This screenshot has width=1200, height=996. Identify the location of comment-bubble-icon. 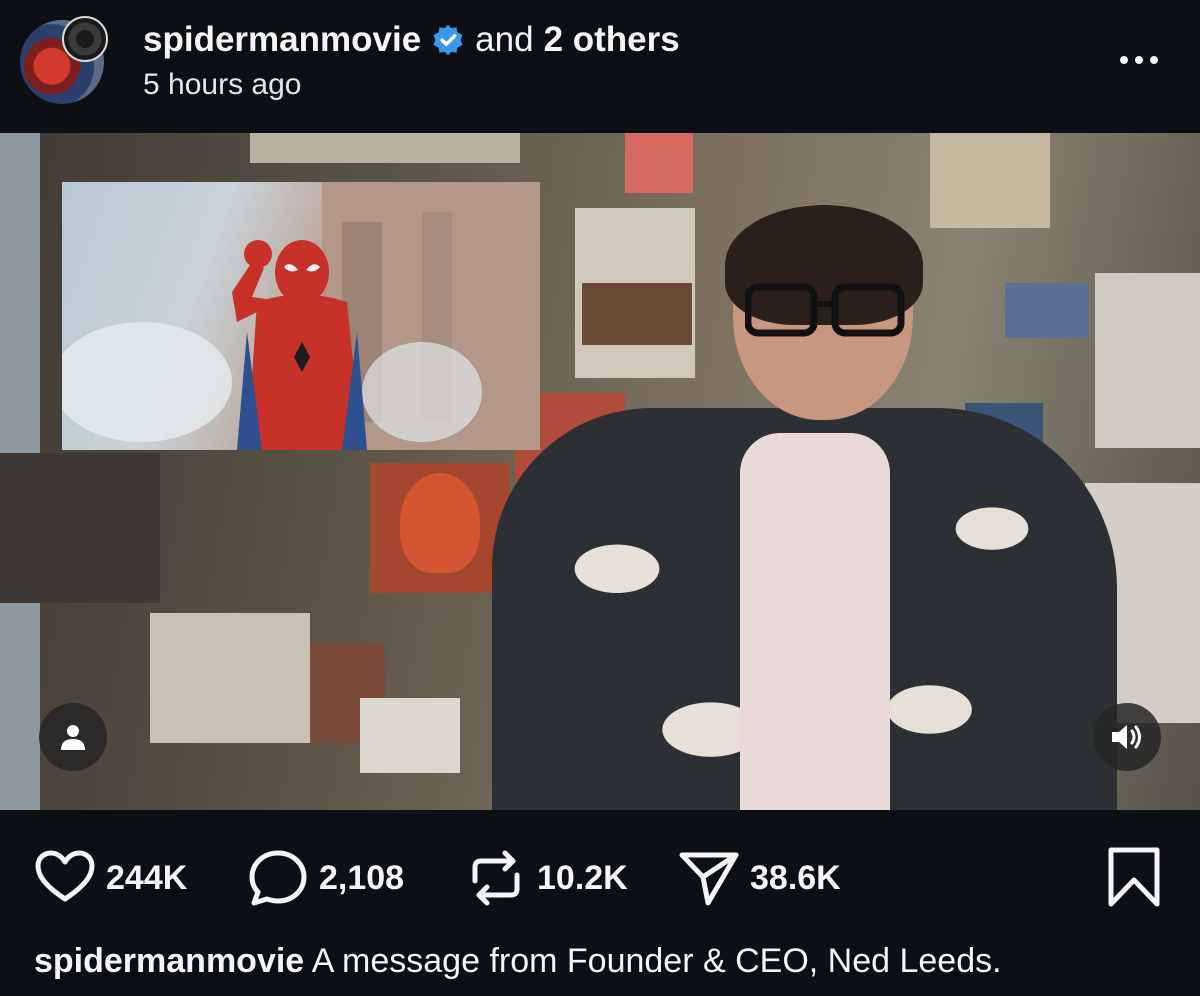
(278, 878).